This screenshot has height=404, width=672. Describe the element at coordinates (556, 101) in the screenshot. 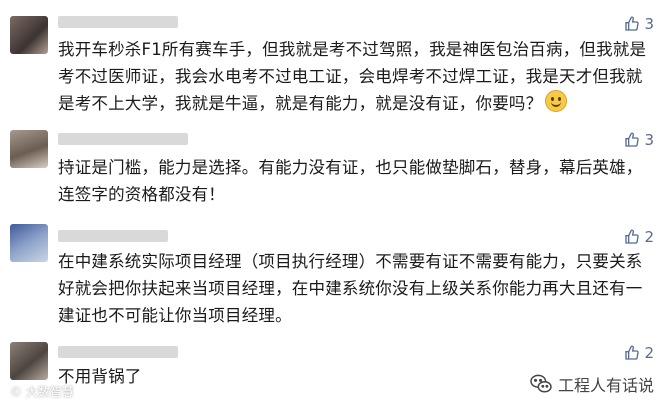

I see `smile-emoji-icon` at that location.